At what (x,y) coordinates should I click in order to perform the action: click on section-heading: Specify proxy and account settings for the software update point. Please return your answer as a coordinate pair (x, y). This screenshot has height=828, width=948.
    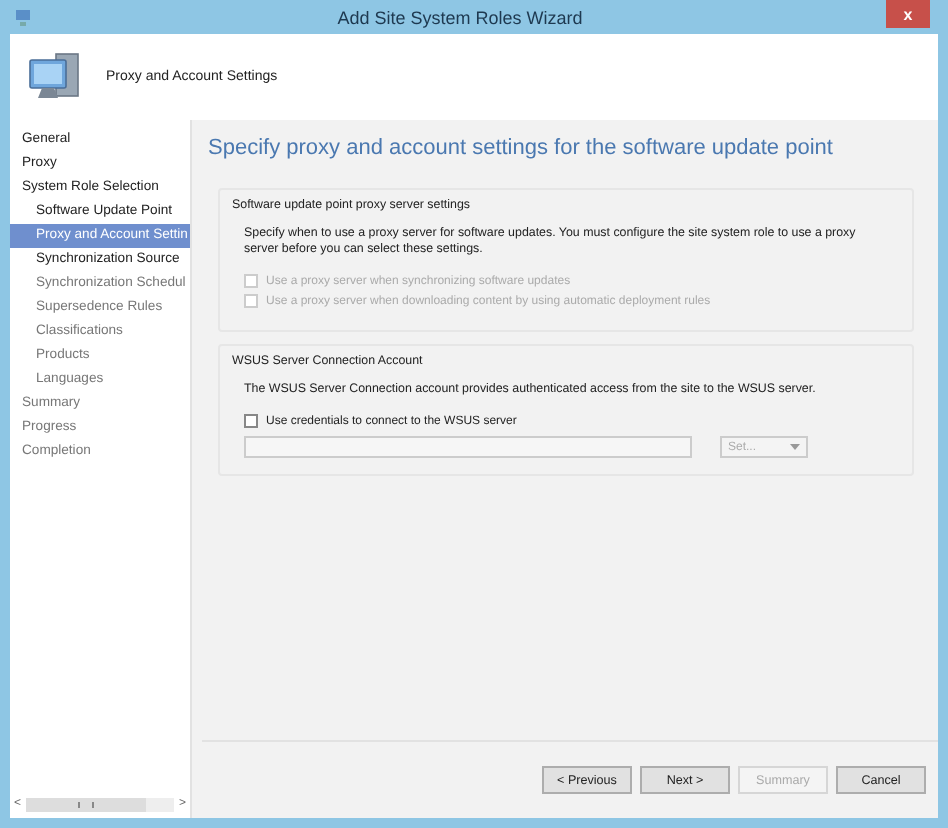
    Looking at the image, I should click on (521, 148).